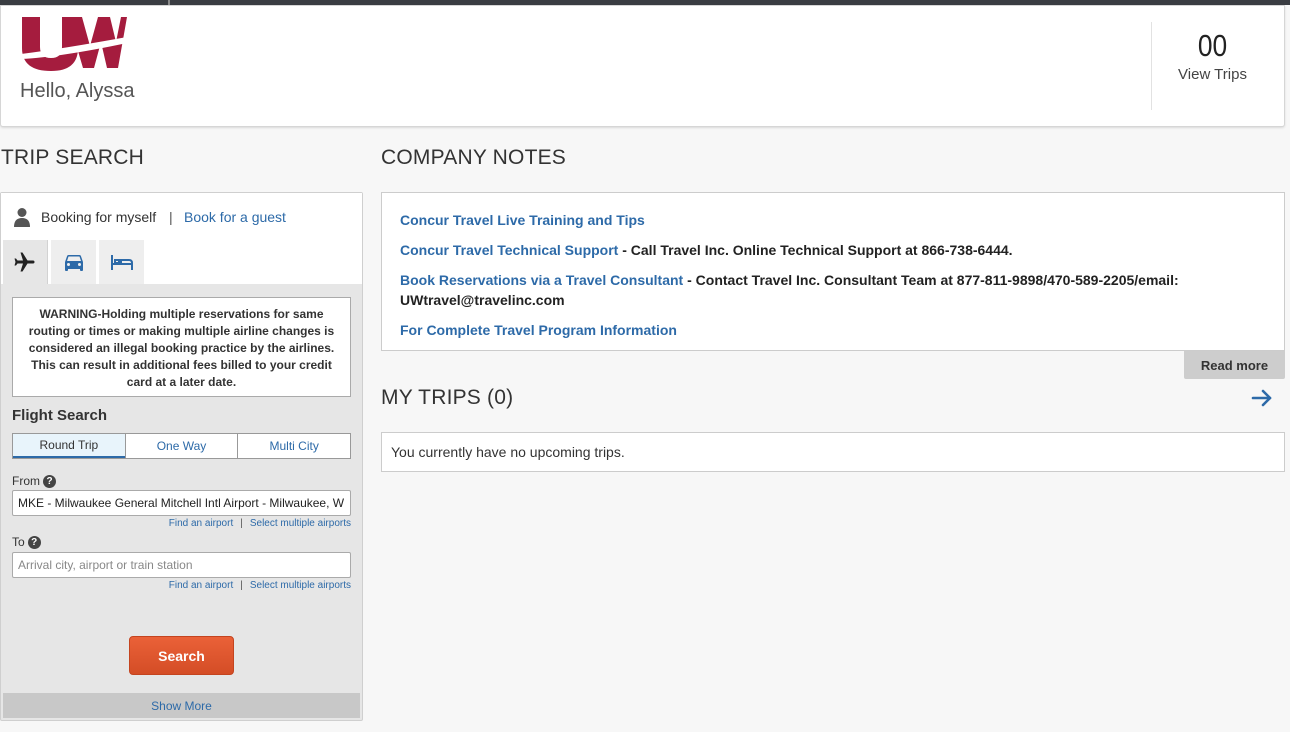 The height and width of the screenshot is (732, 1290). Describe the element at coordinates (300, 585) in the screenshot. I see `to-select-multiple-link: Select multiple airports` at that location.